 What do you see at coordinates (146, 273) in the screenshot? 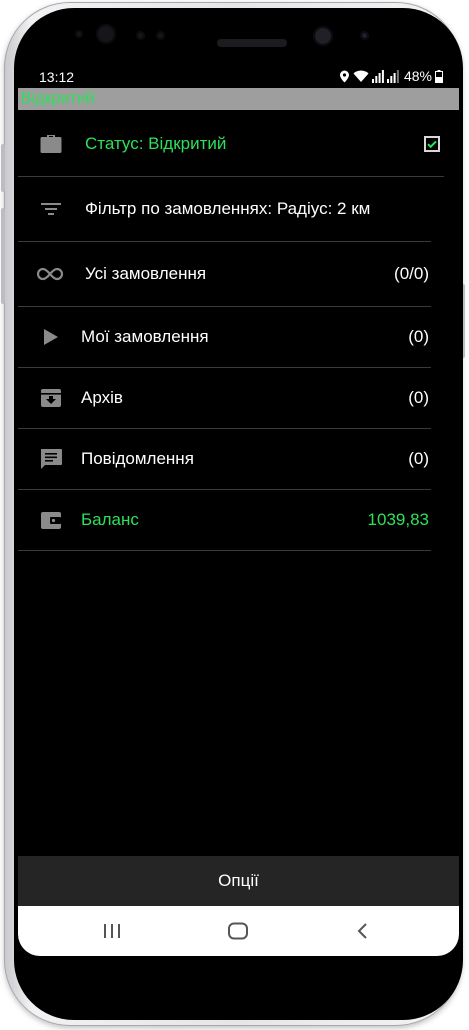
I see `all-orders-label: Усі замовлення` at bounding box center [146, 273].